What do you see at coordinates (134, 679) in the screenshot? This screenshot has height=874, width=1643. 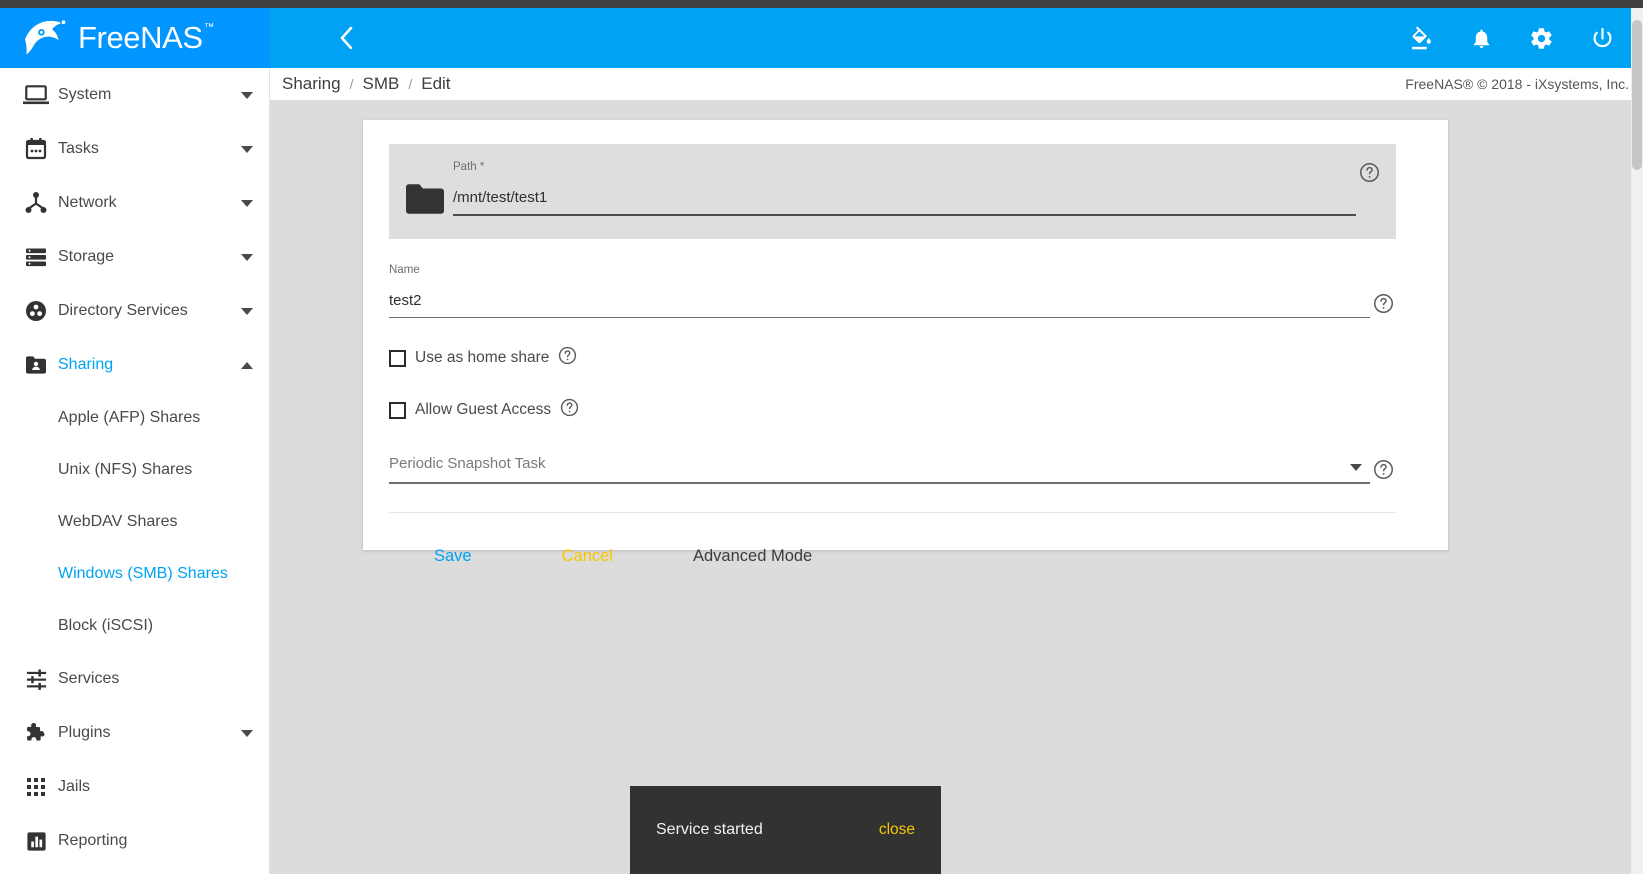 I see `sidebar-item-services: Services` at bounding box center [134, 679].